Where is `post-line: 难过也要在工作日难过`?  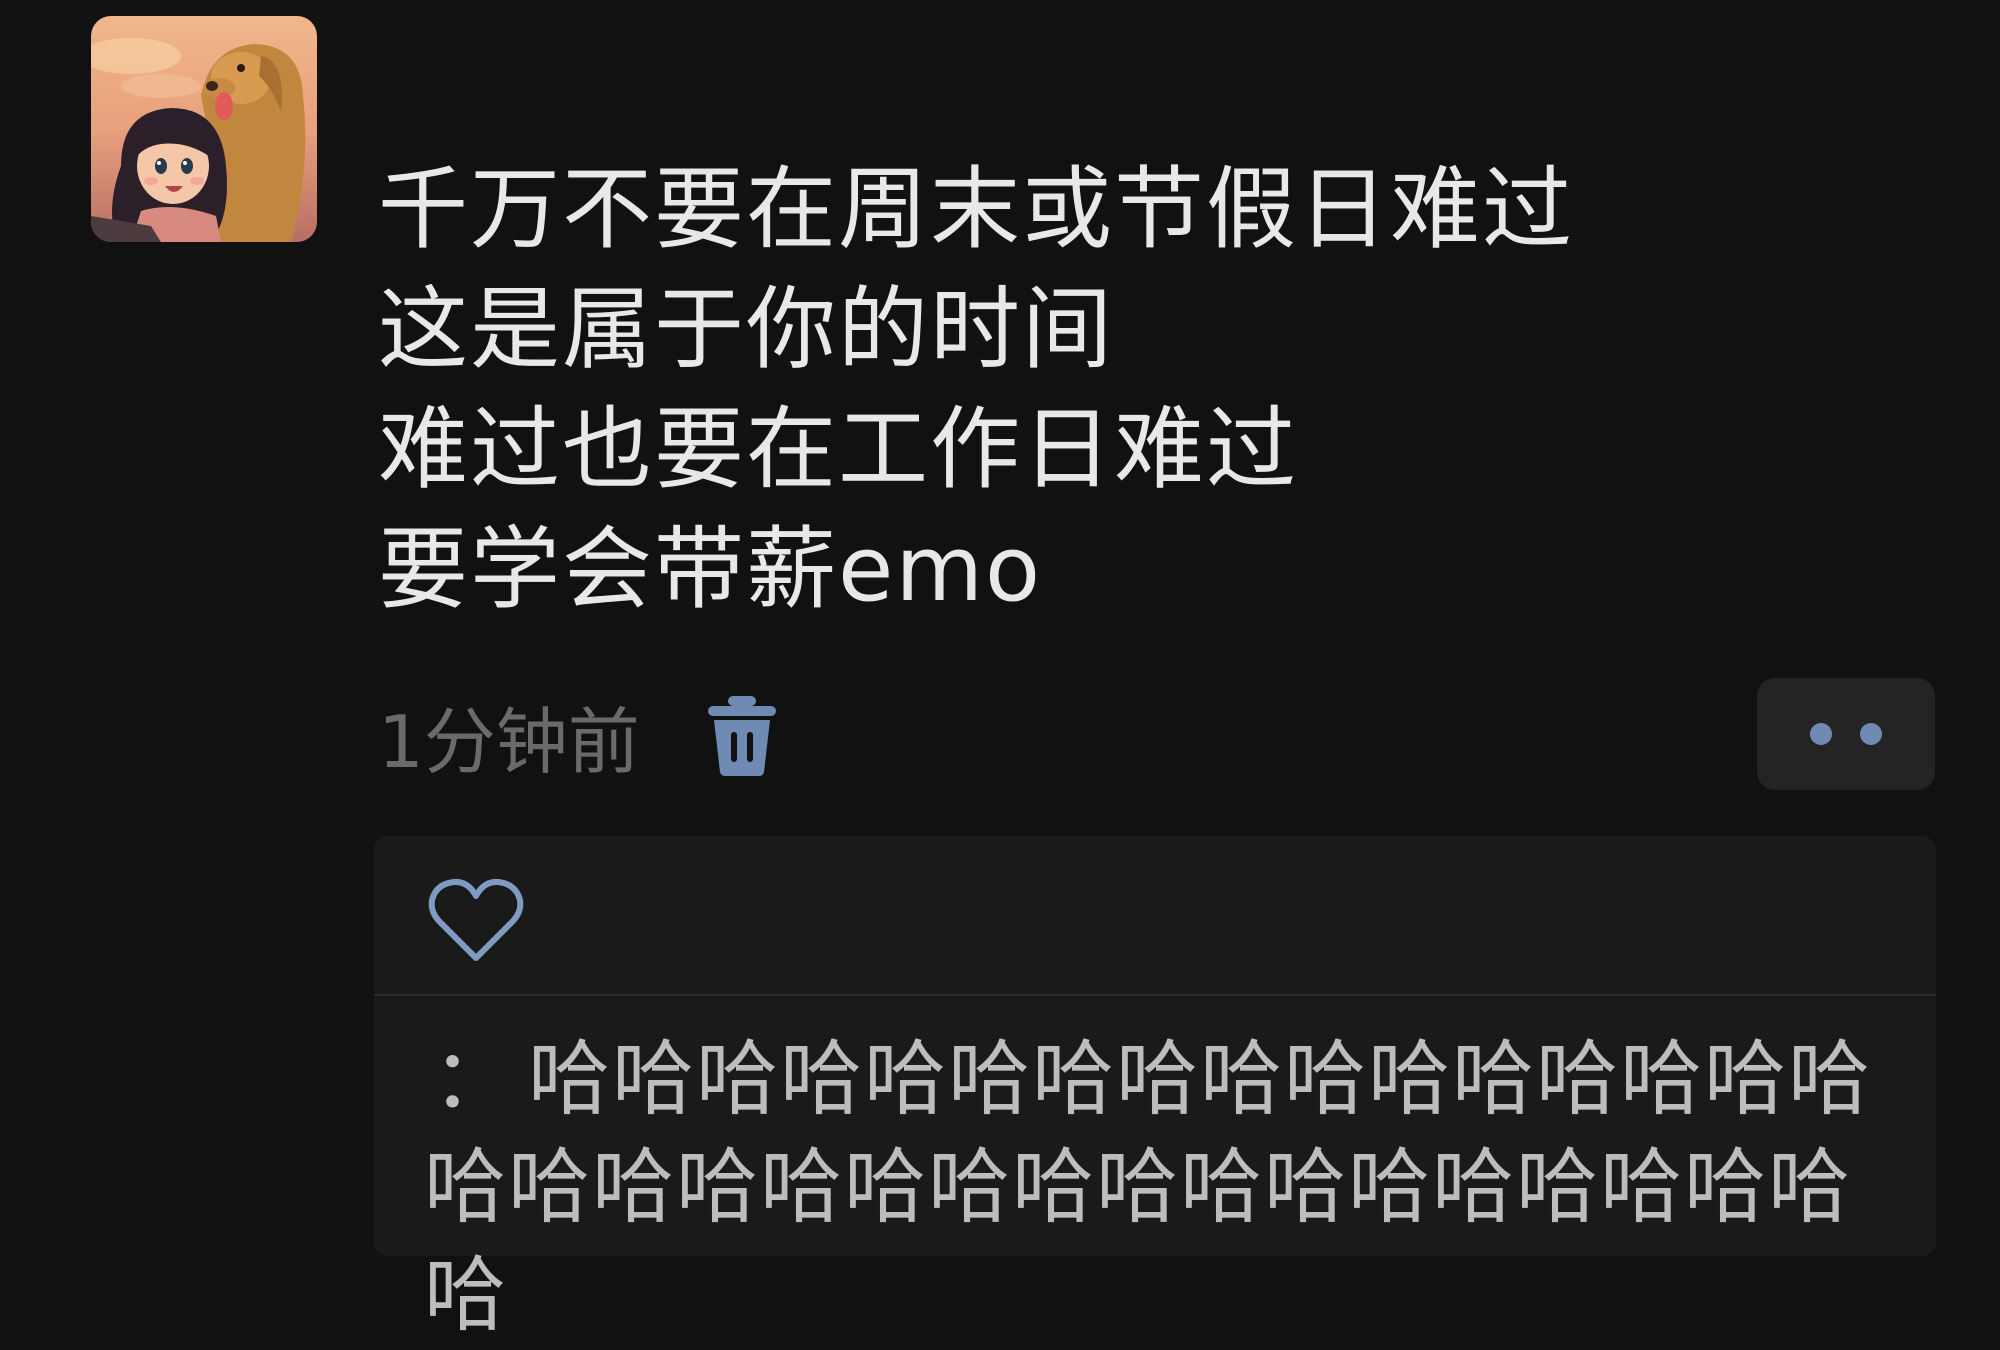
post-line: 难过也要在工作日难过 is located at coordinates (838, 449).